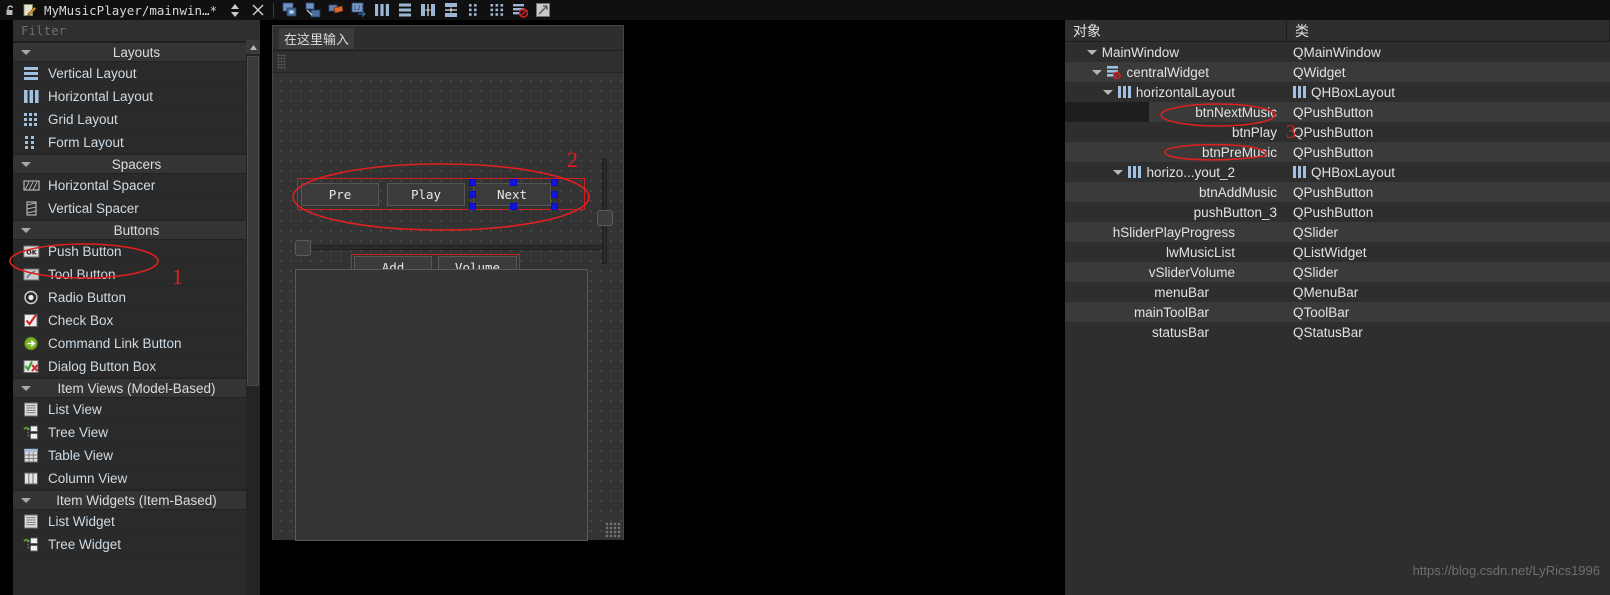 Image resolution: width=1610 pixels, height=595 pixels. I want to click on widget-item-tree-view: Tree View, so click(136, 432).